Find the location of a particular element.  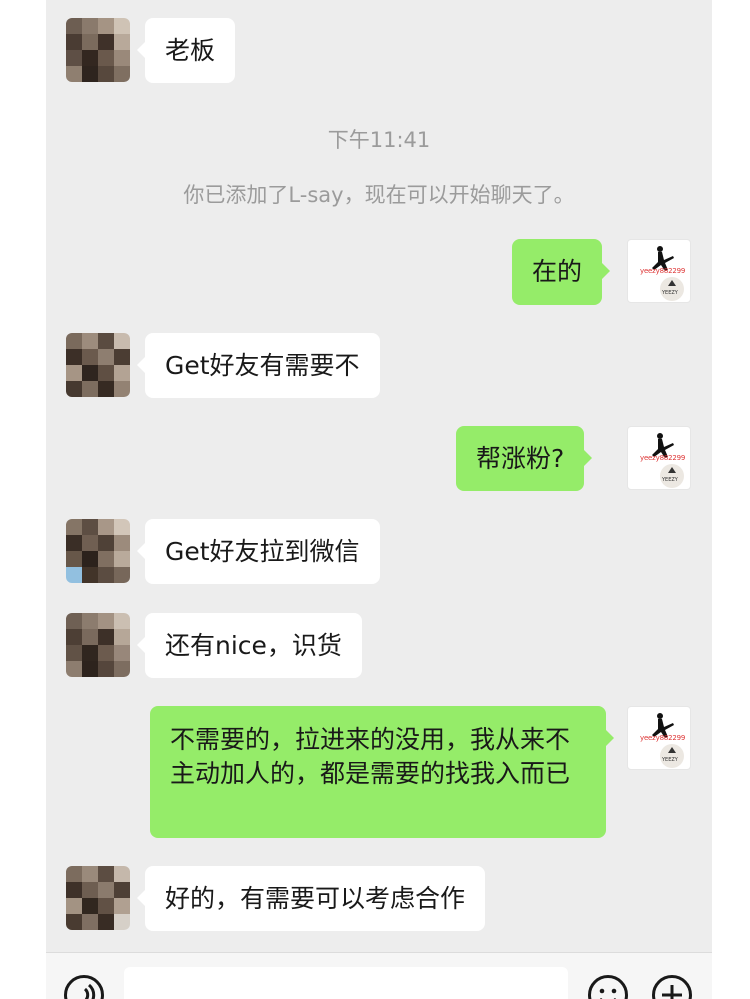

incoming-message-bubble: 老板 is located at coordinates (186, 50).